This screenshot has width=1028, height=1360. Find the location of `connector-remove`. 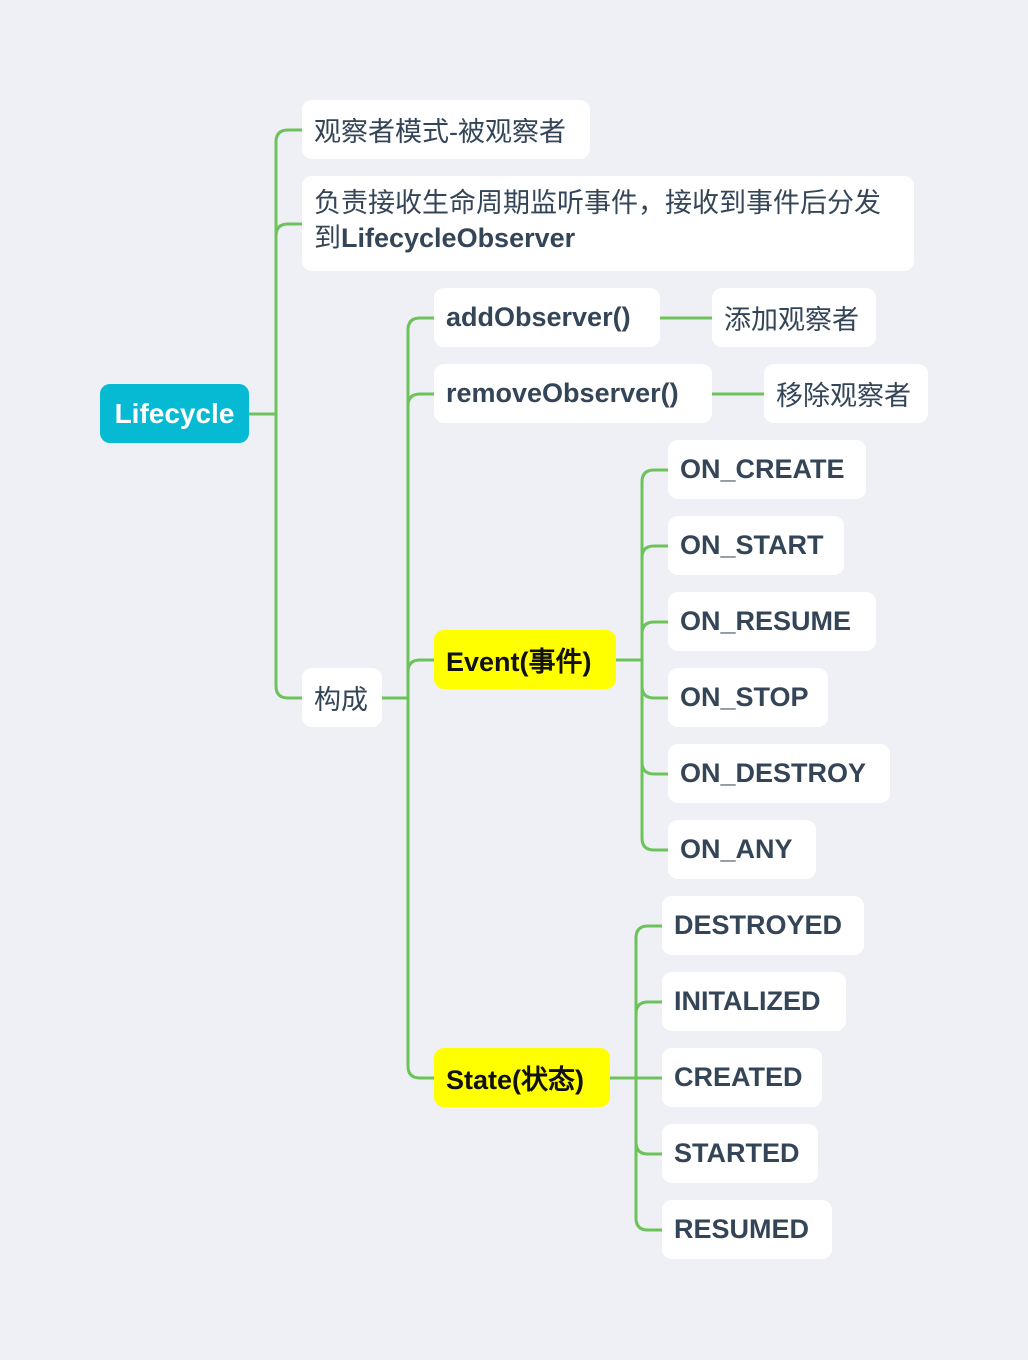

connector-remove is located at coordinates (421, 400).